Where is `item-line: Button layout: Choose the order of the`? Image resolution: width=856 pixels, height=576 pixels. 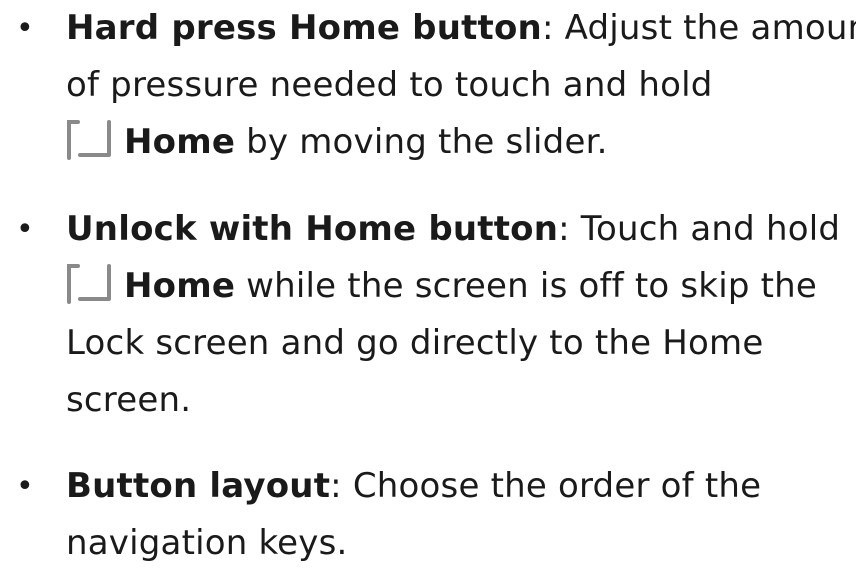
item-line: Button layout: Choose the order of the is located at coordinates (458, 486).